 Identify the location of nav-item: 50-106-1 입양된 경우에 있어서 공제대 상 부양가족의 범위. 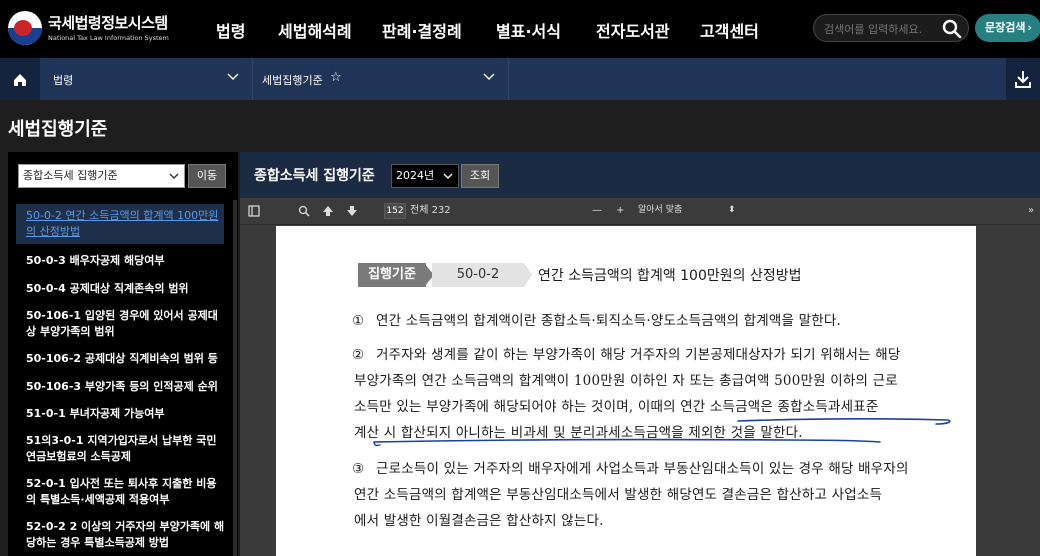
(126, 324).